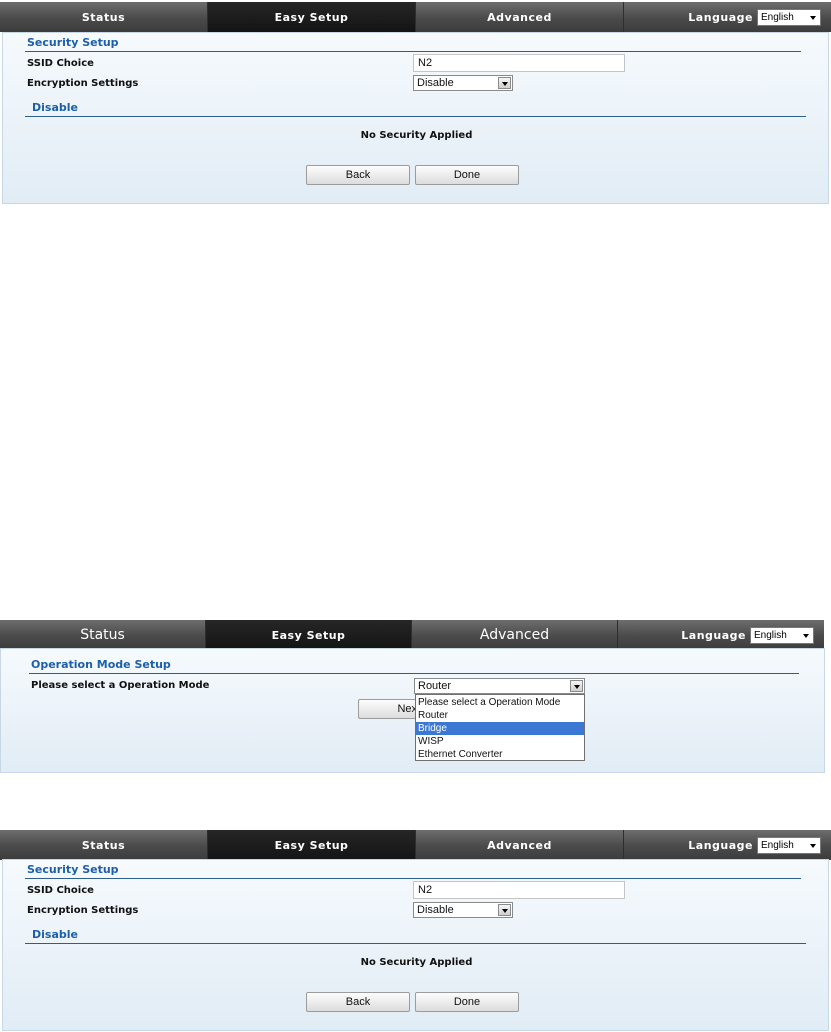 The width and height of the screenshot is (831, 1032). What do you see at coordinates (499, 686) in the screenshot?
I see `mode-select: Router` at bounding box center [499, 686].